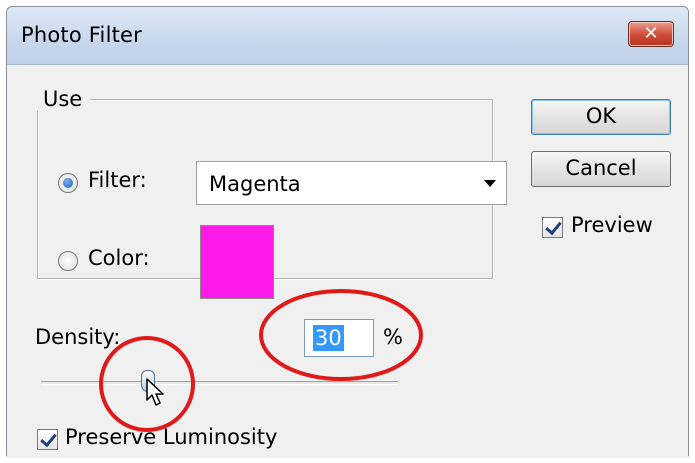  What do you see at coordinates (490, 183) in the screenshot?
I see `chevron-down-icon` at bounding box center [490, 183].